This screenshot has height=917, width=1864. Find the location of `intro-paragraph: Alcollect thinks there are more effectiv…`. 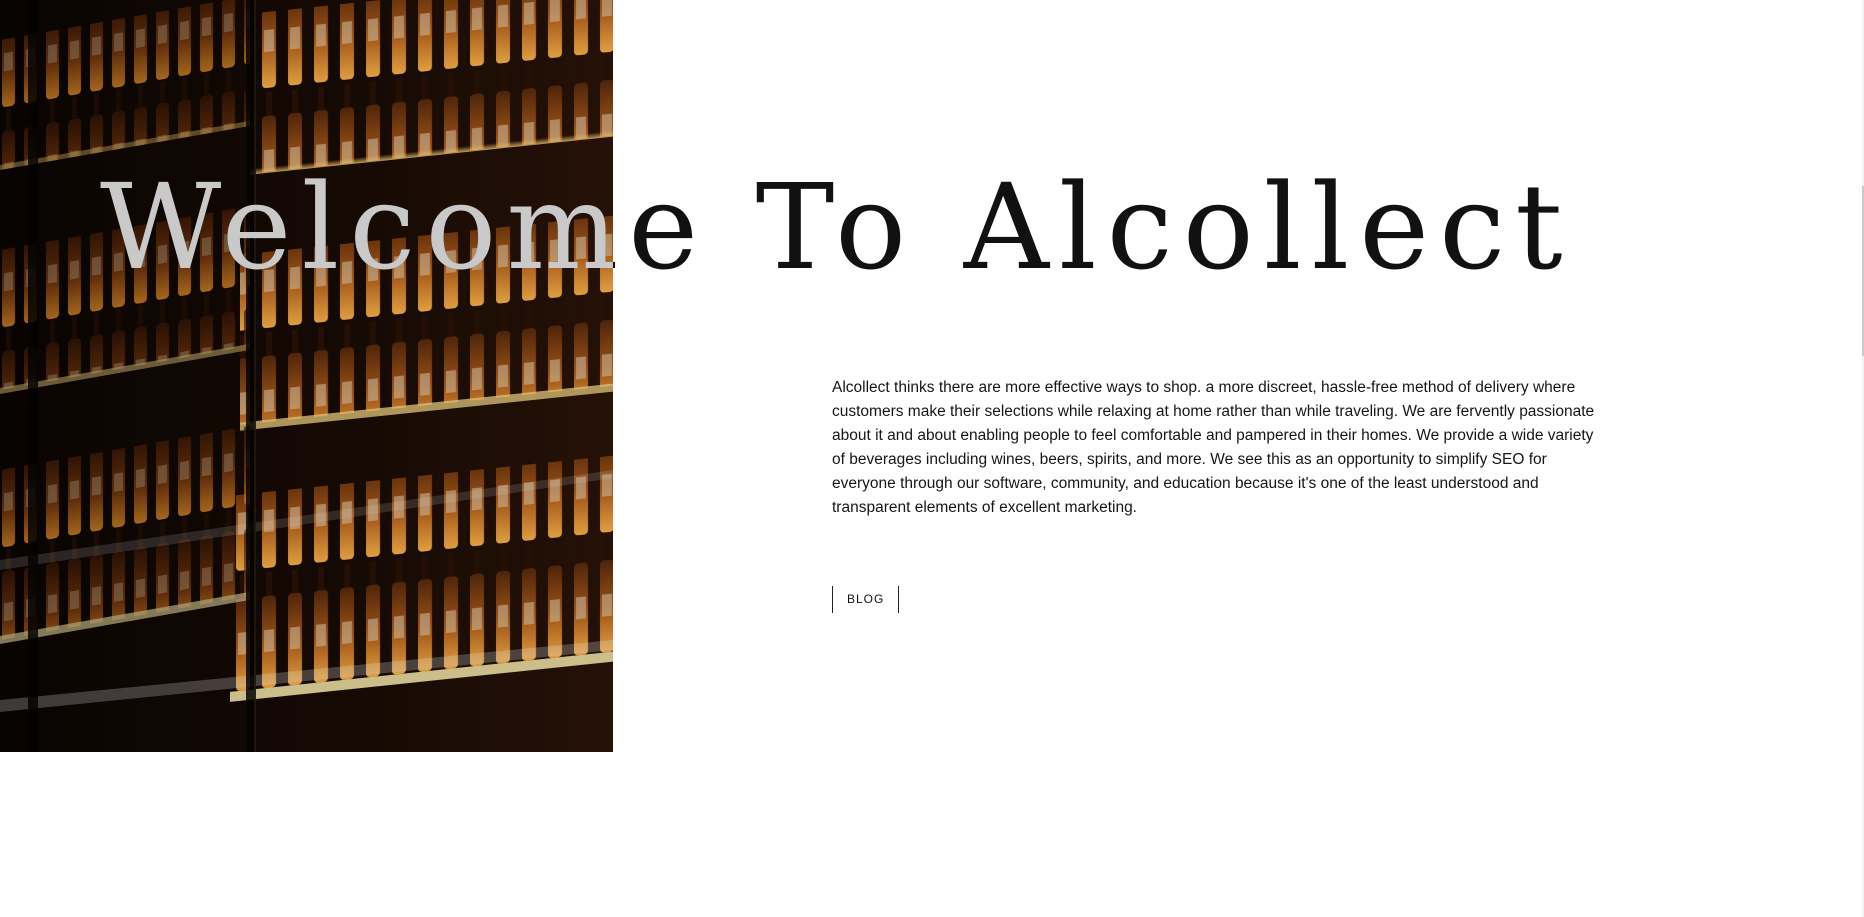

intro-paragraph: Alcollect thinks there are more effectiv… is located at coordinates (1213, 447).